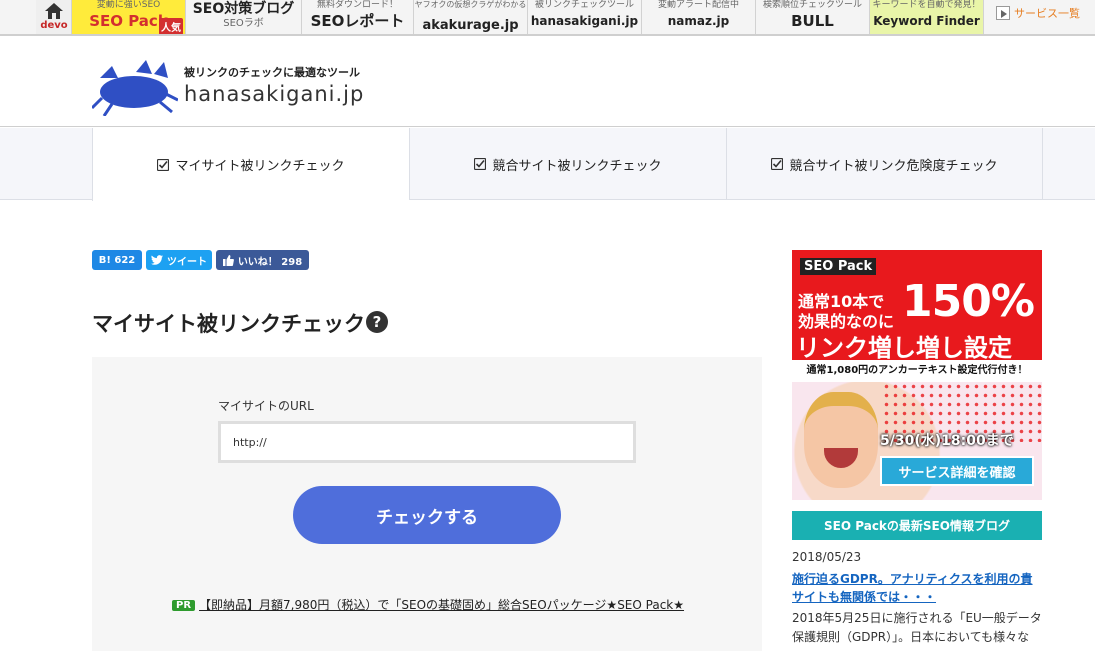  I want to click on topbar-item-main: Keyword Finder, so click(926, 21).